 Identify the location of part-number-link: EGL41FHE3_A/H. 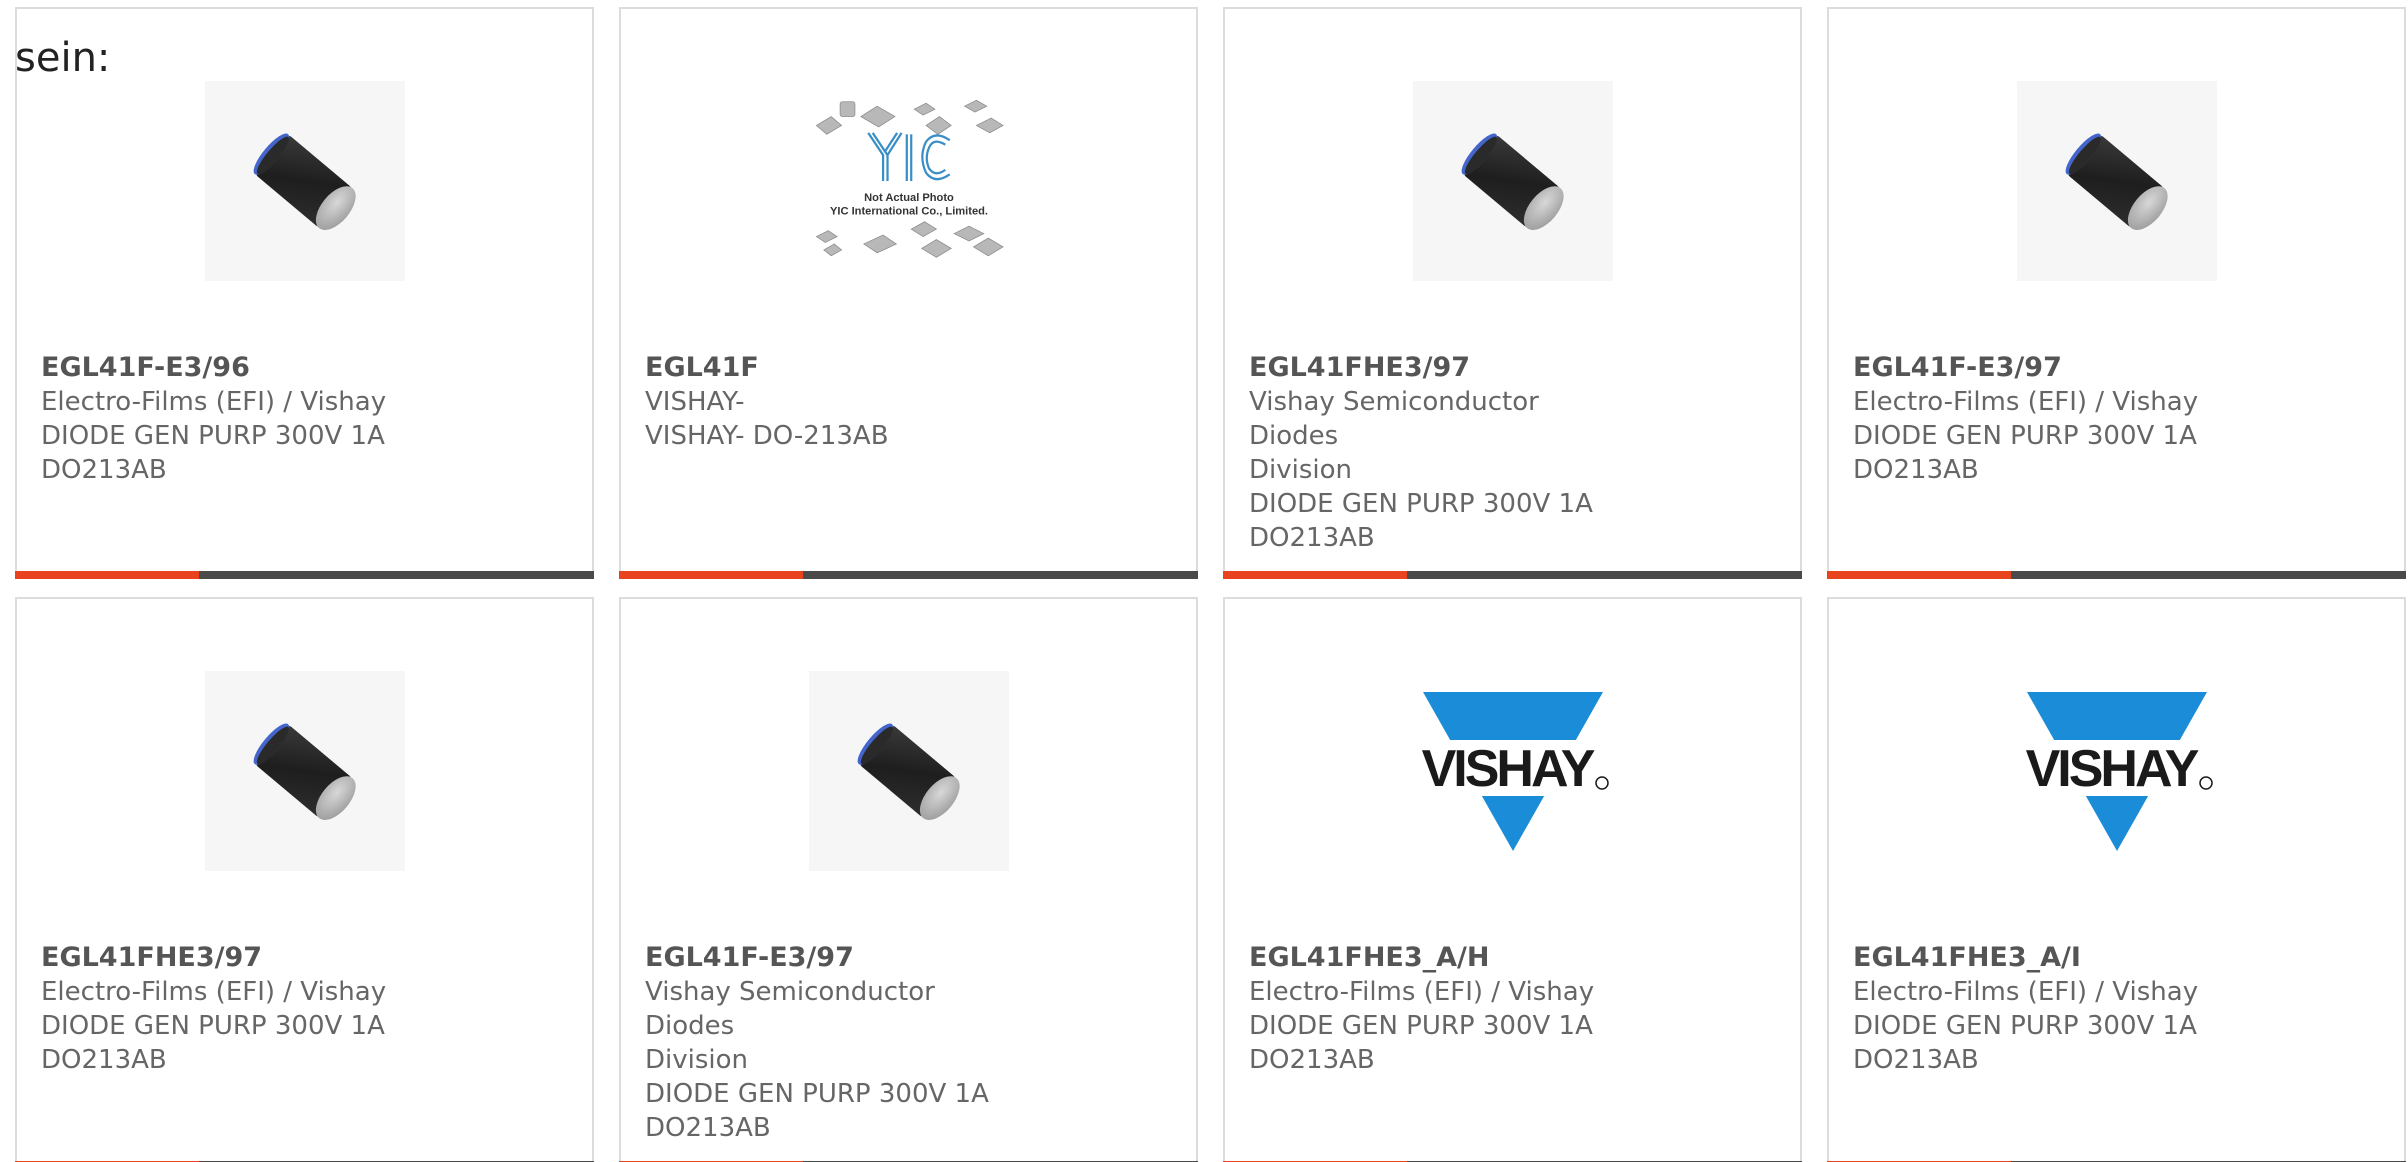
(1434, 958).